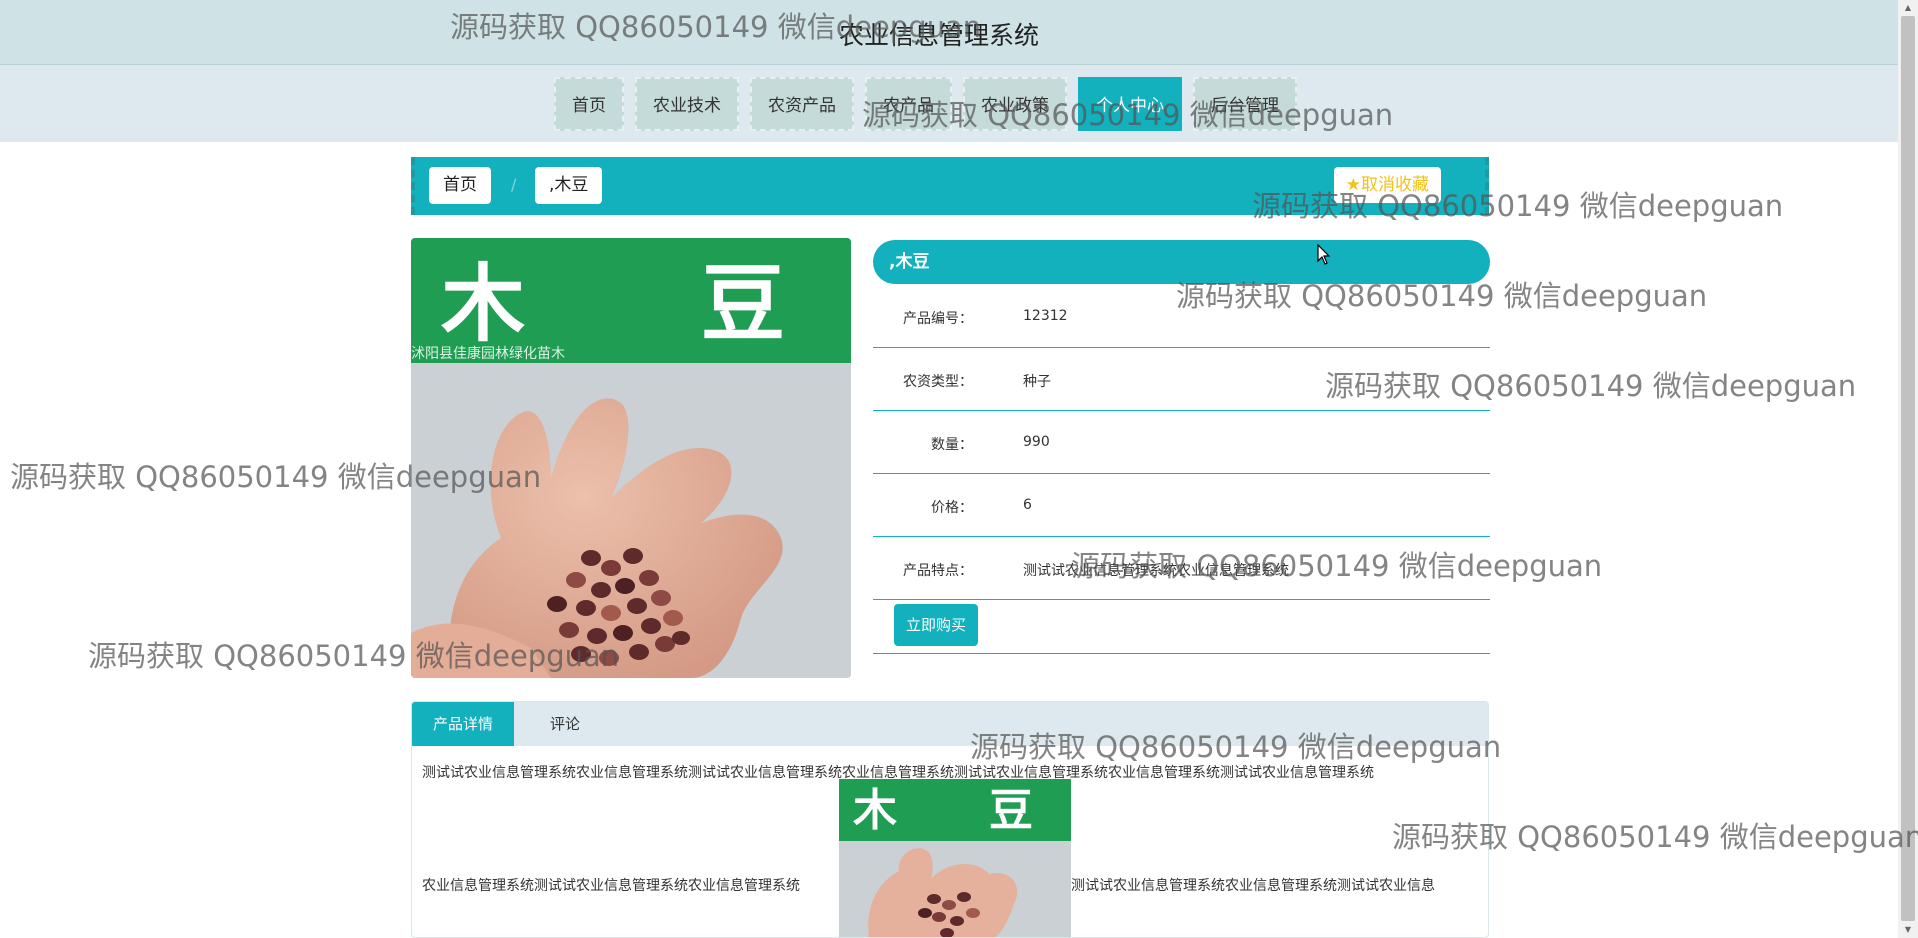 The width and height of the screenshot is (1918, 938). What do you see at coordinates (950, 186) in the screenshot?
I see `breadcrumb: 首页 / ,木豆 ★取消收藏` at bounding box center [950, 186].